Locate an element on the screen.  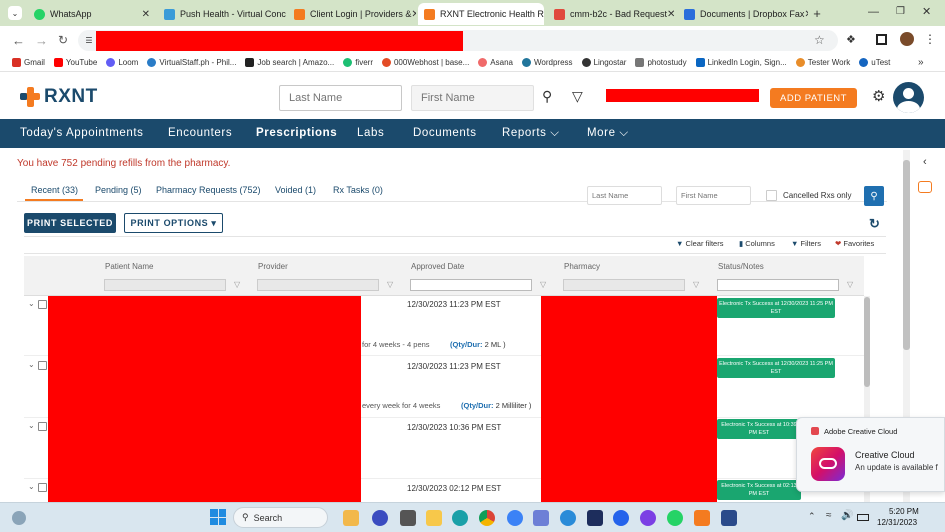
filter-first-name-input is located at coordinates (713, 195).